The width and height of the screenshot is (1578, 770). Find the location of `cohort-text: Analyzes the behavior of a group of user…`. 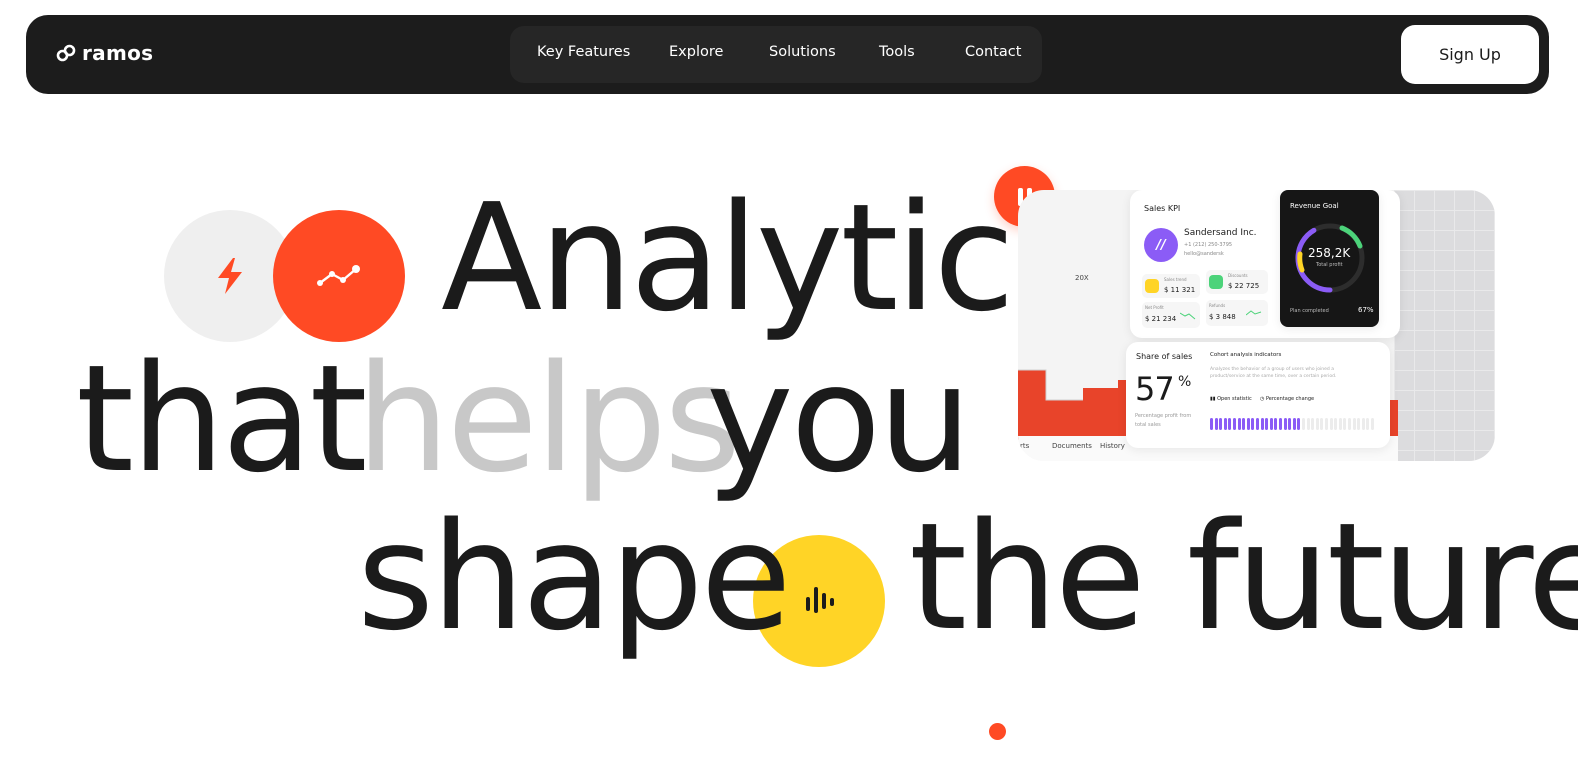

cohort-text: Analyzes the behavior of a group of user… is located at coordinates (1273, 373).